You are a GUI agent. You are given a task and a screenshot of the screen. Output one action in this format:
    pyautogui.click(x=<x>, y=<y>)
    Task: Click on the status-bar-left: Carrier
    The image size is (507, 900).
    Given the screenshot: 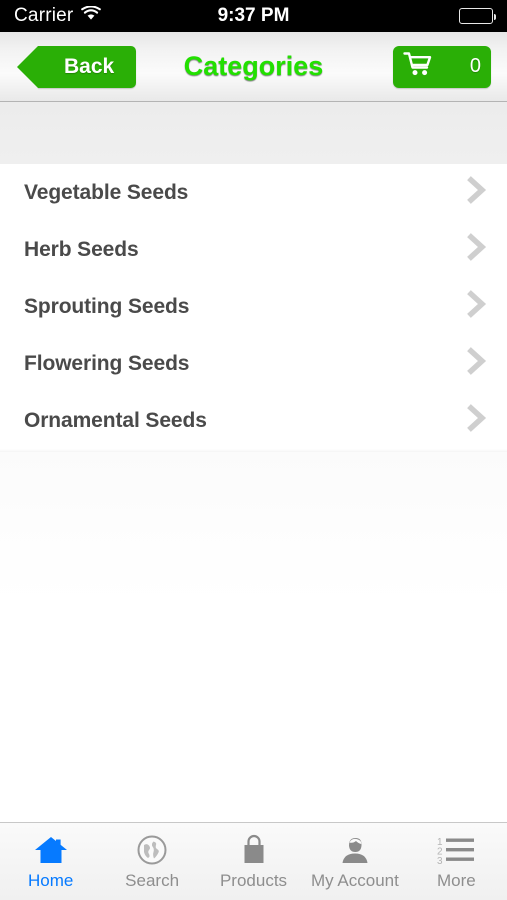 What is the action you would take?
    pyautogui.click(x=58, y=16)
    